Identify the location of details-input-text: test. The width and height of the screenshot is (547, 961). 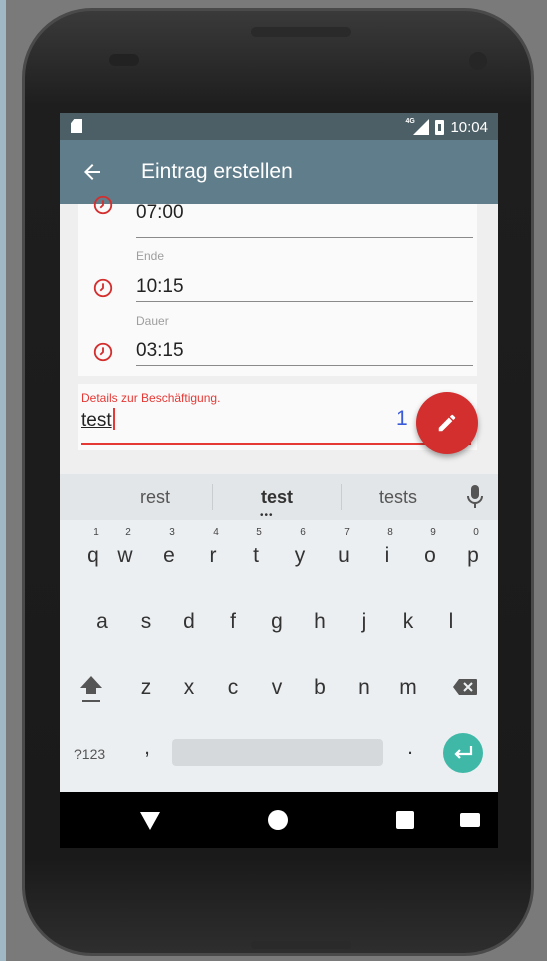
(96, 420).